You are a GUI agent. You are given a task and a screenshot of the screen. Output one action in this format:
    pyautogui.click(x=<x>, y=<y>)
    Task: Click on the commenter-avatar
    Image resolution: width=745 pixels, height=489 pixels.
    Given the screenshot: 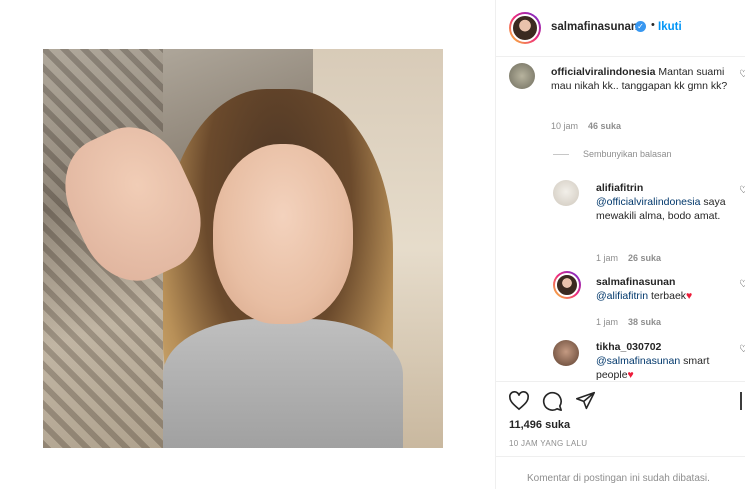 What is the action you would take?
    pyautogui.click(x=522, y=76)
    